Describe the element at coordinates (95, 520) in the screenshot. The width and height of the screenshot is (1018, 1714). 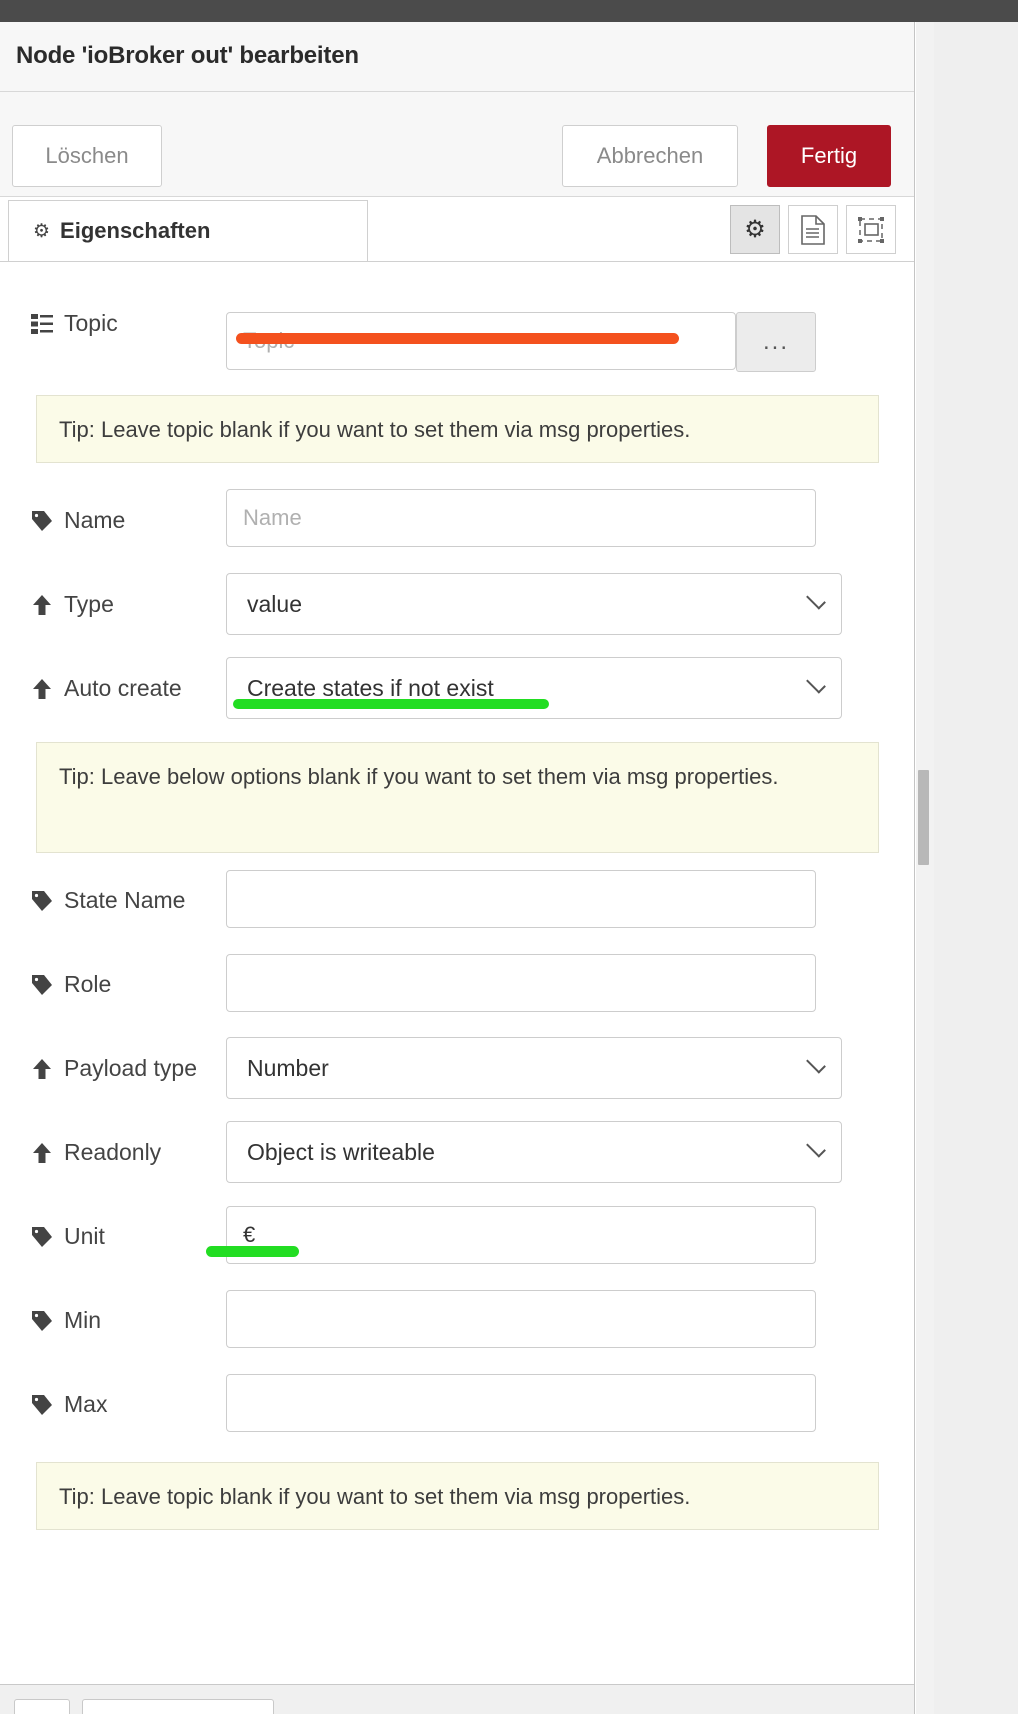
I see `name-label-text: Name` at that location.